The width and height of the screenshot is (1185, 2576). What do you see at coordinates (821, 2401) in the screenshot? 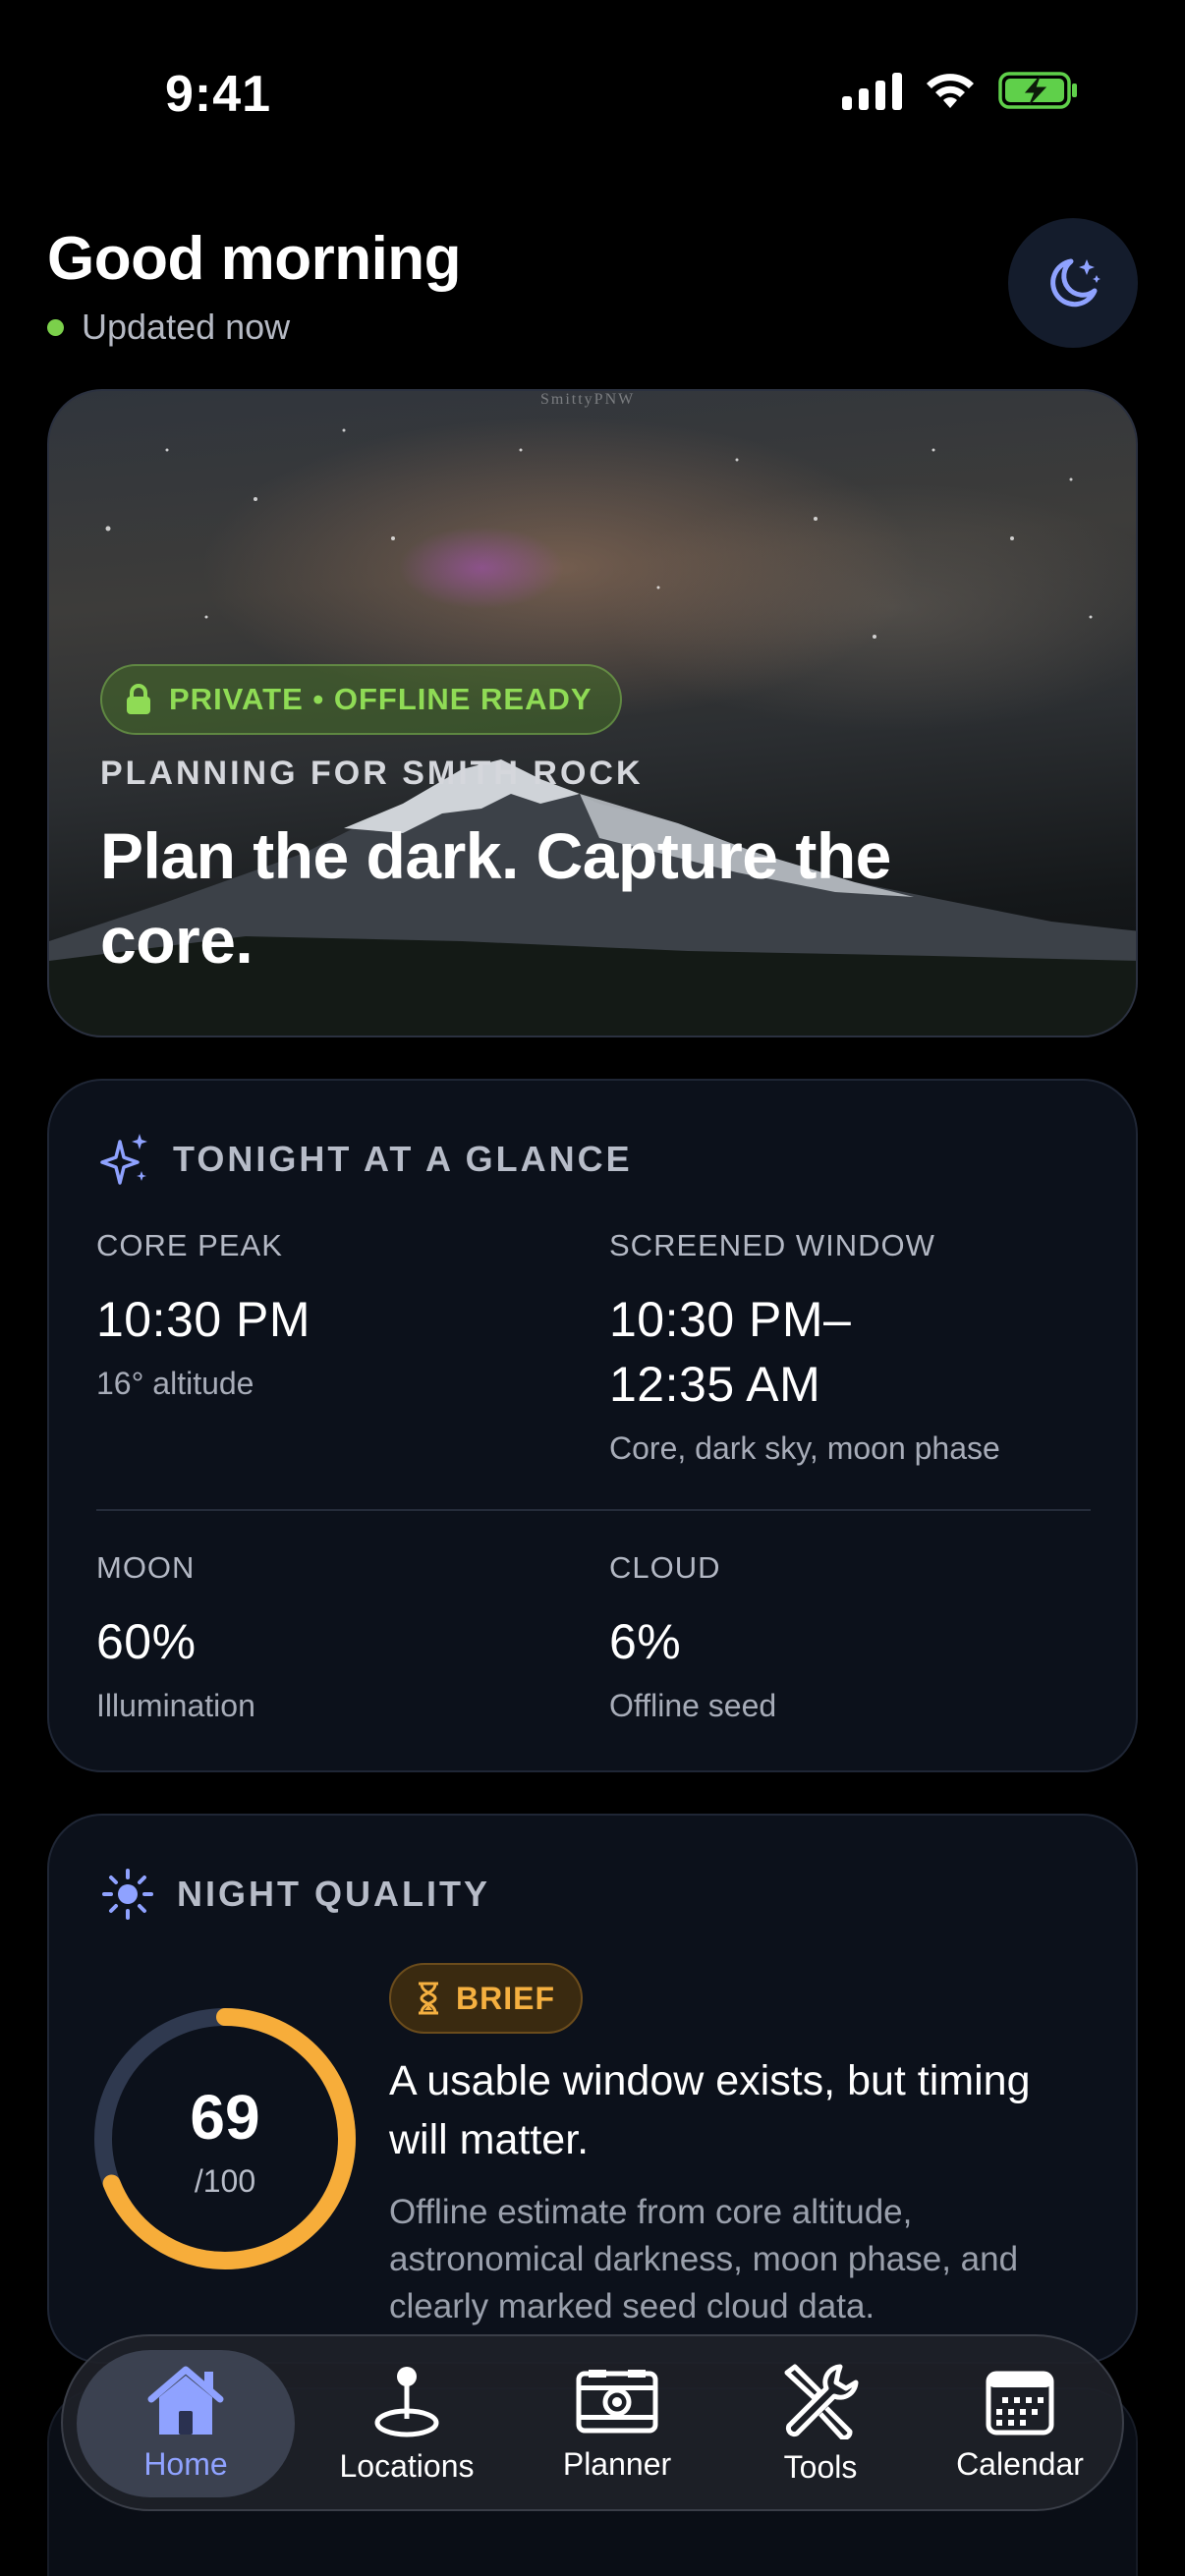
I see `tools-icon` at bounding box center [821, 2401].